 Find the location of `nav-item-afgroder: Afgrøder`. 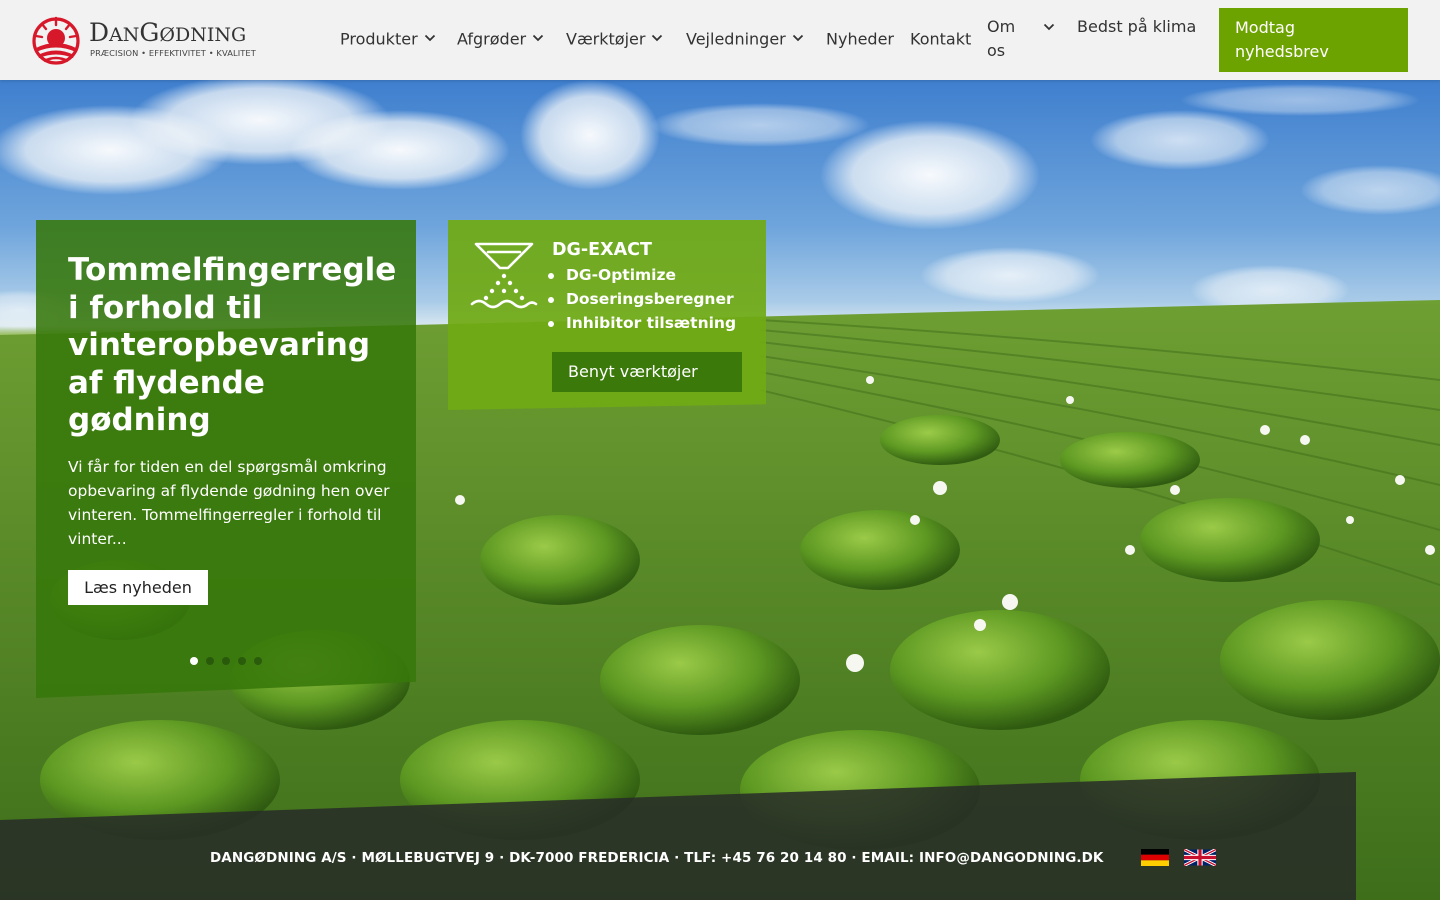

nav-item-afgroder: Afgrøder is located at coordinates (500, 39).